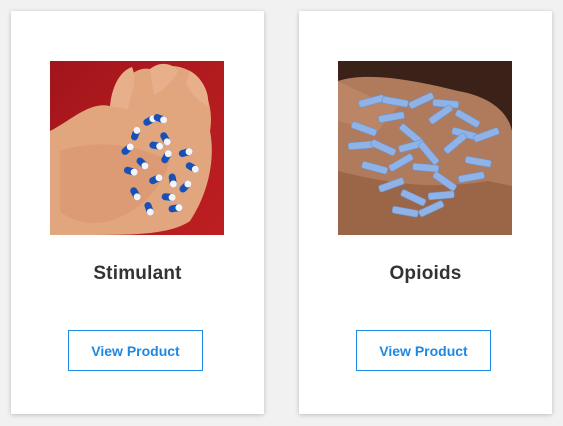 The width and height of the screenshot is (563, 426). What do you see at coordinates (137, 273) in the screenshot?
I see `product-title: Stimulant` at bounding box center [137, 273].